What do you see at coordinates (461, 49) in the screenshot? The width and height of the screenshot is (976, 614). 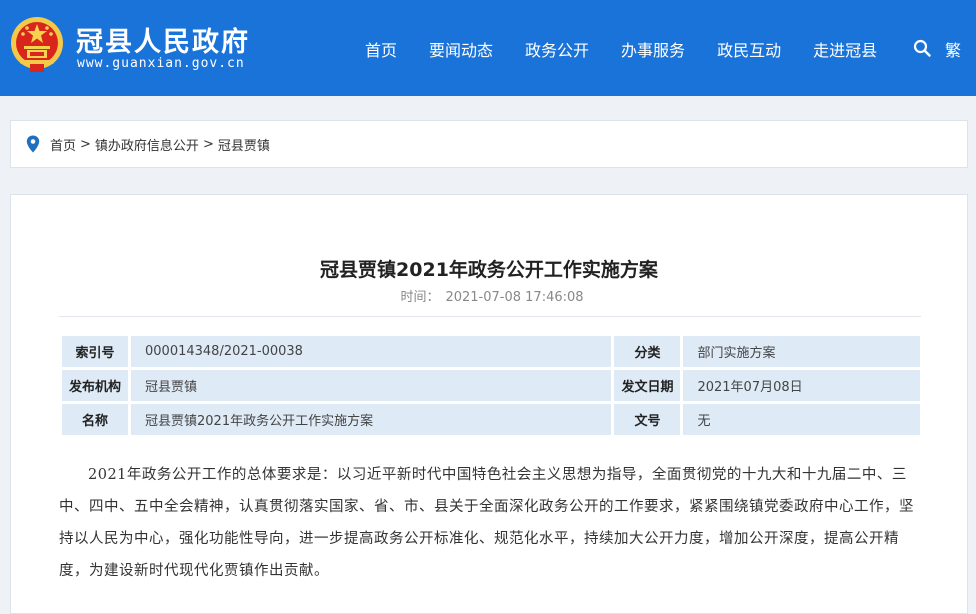 I see `nav-item-news: 要闻动态` at bounding box center [461, 49].